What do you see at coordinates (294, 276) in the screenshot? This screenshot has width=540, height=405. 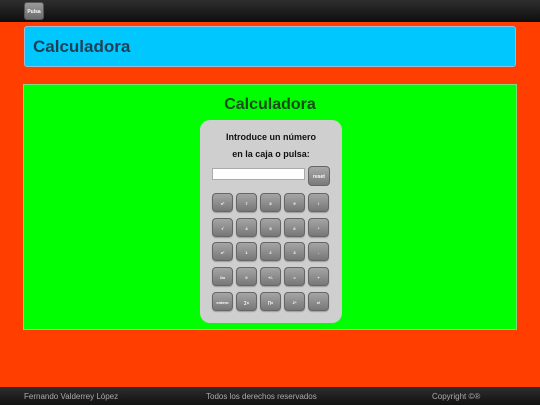 I see `key-equals: =` at bounding box center [294, 276].